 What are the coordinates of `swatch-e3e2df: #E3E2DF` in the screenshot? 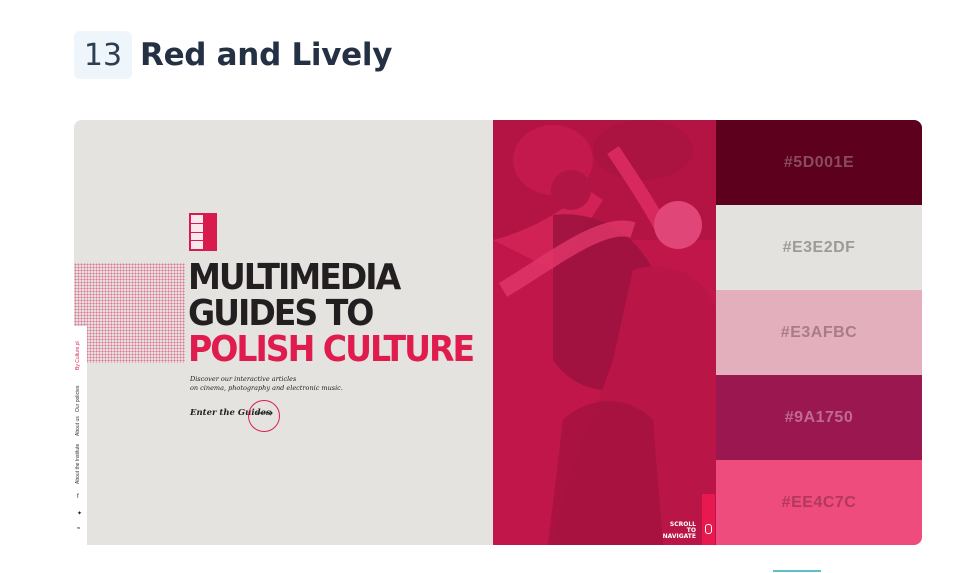 It's located at (819, 247).